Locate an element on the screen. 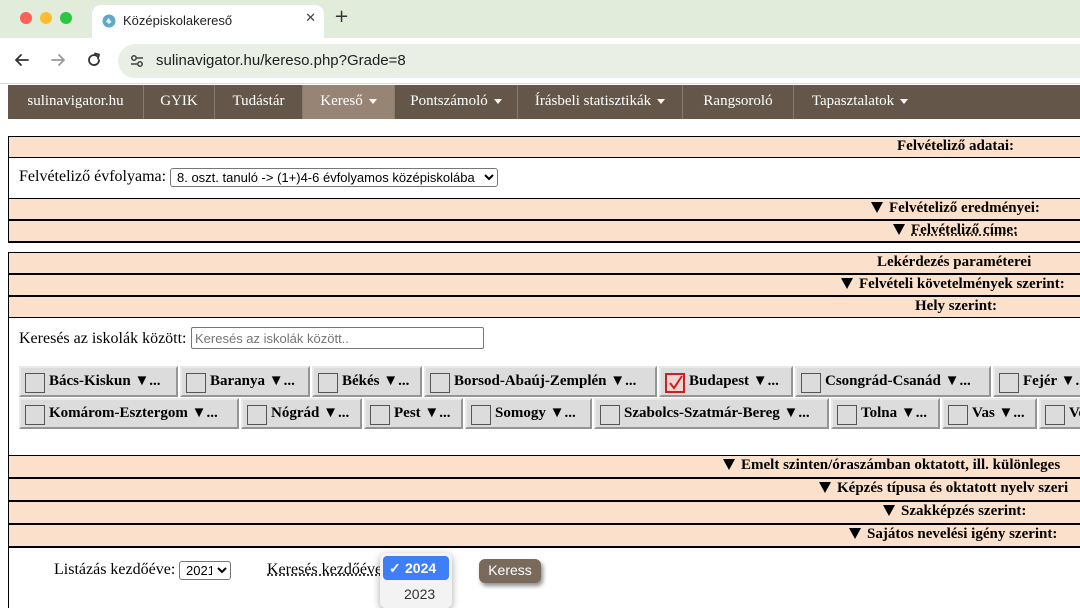 Image resolution: width=1080 pixels, height=608 pixels. address-bar: sulinavigator.hu/kereso.php?Grade=8 is located at coordinates (599, 61).